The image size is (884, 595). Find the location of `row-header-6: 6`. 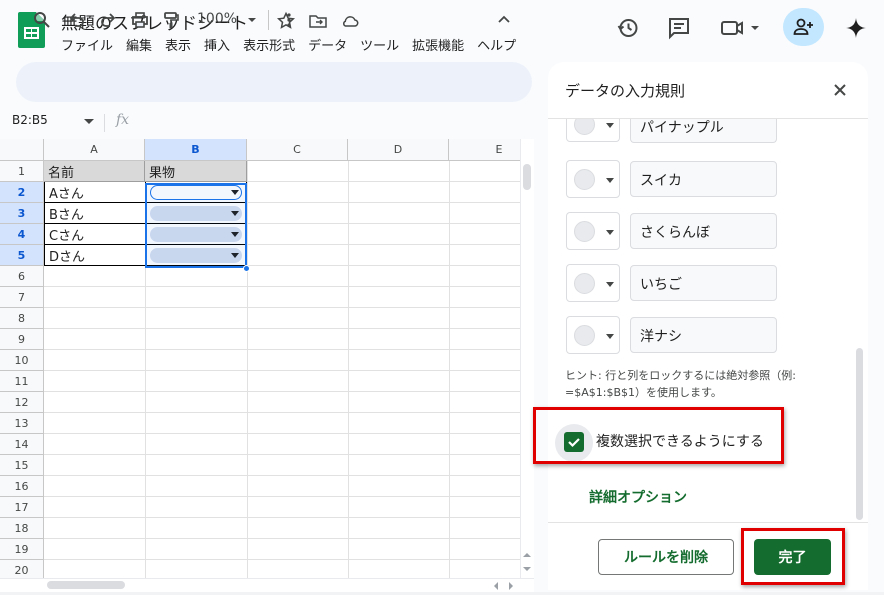

row-header-6: 6 is located at coordinates (22, 276).